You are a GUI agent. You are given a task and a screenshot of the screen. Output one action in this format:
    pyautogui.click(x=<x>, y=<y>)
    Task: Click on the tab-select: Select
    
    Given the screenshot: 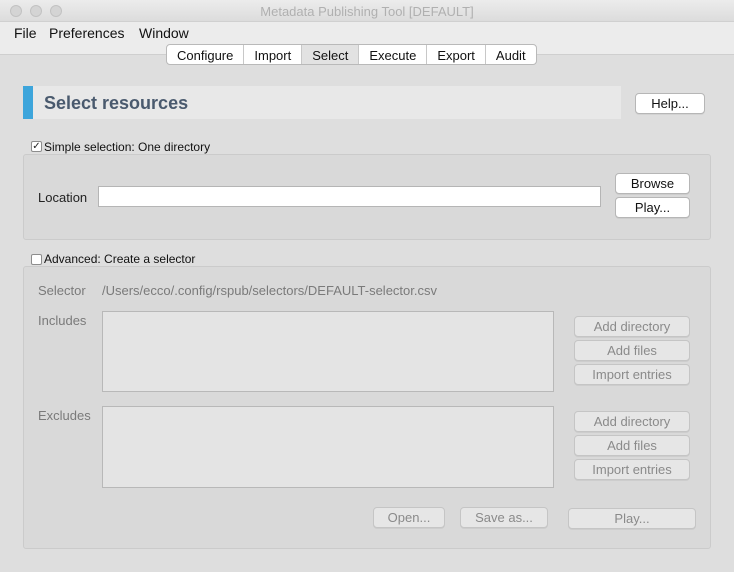 What is the action you would take?
    pyautogui.click(x=331, y=54)
    